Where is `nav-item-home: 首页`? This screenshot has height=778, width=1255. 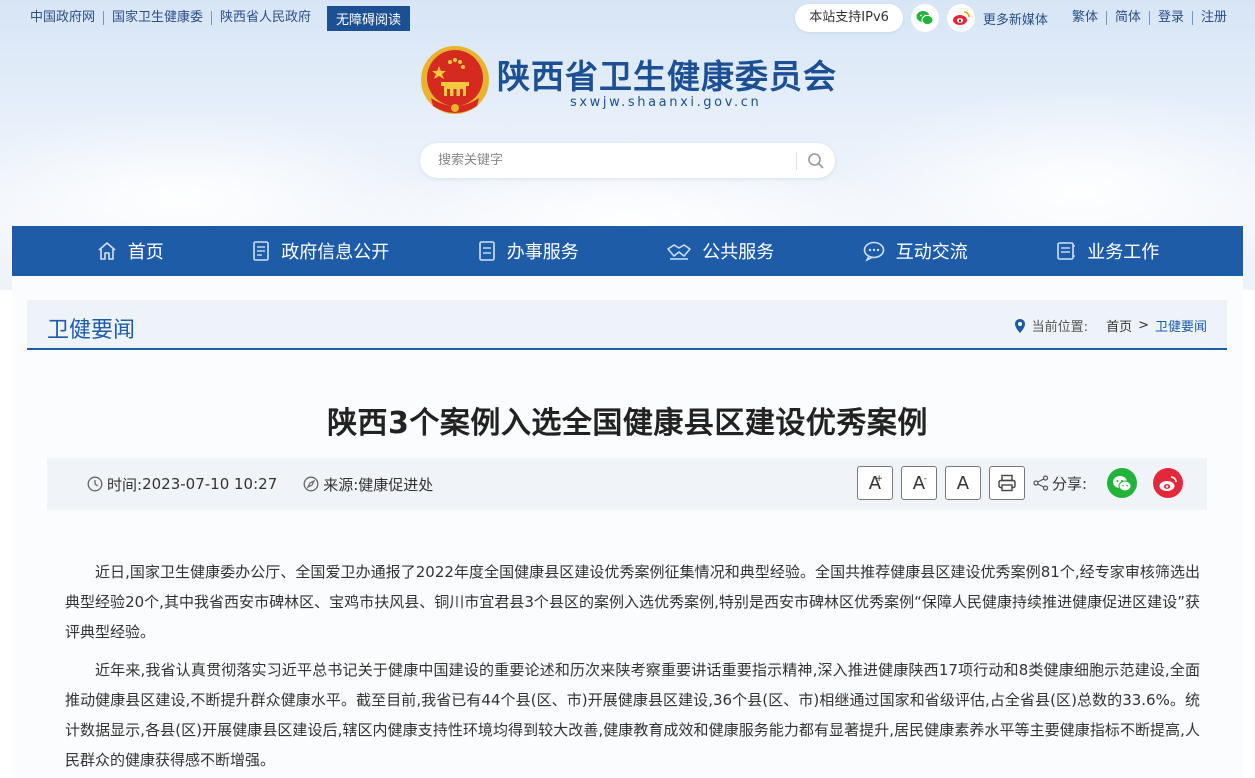
nav-item-home: 首页 is located at coordinates (130, 251).